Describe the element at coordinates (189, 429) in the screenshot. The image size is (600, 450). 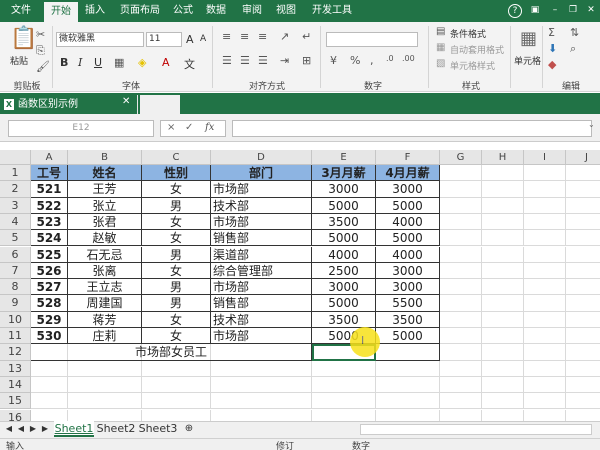
I see `new-sheet-icon: ⊕` at that location.